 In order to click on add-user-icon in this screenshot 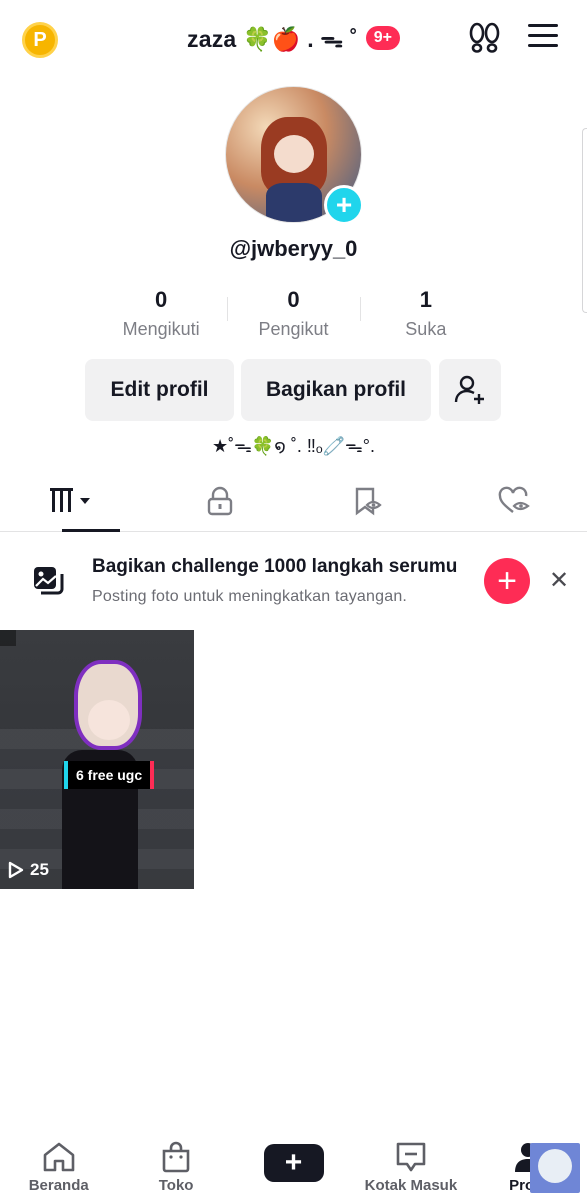, I will do `click(469, 389)`.